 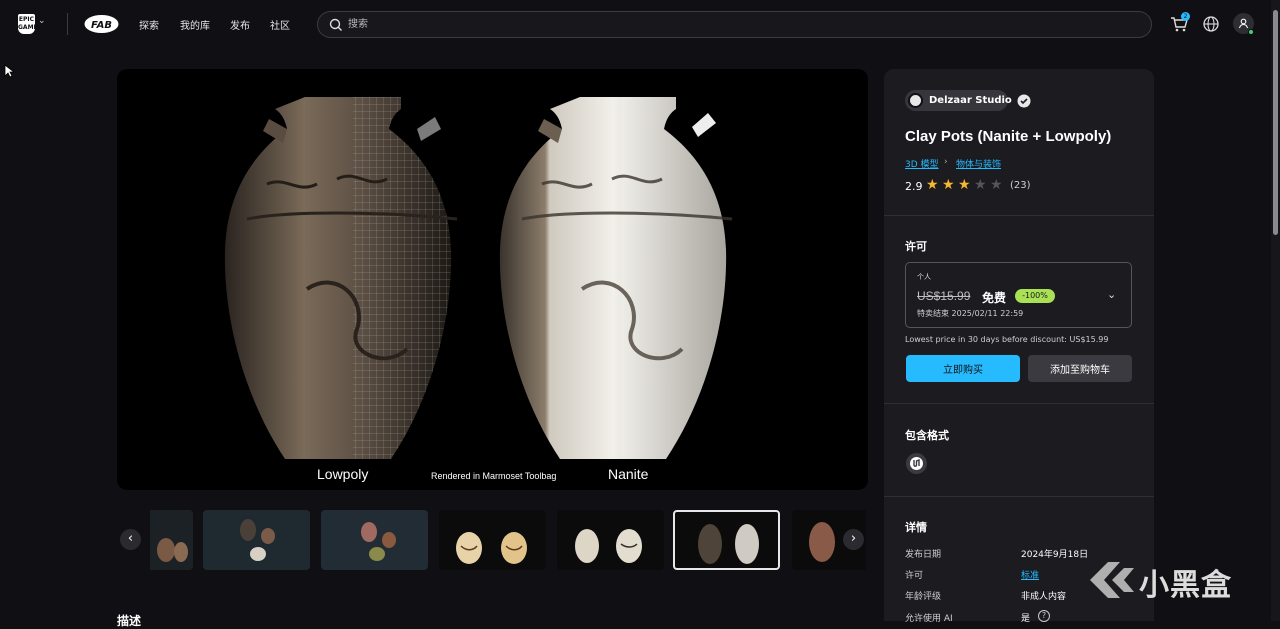 What do you see at coordinates (1020, 185) in the screenshot?
I see `rating-count: (23)` at bounding box center [1020, 185].